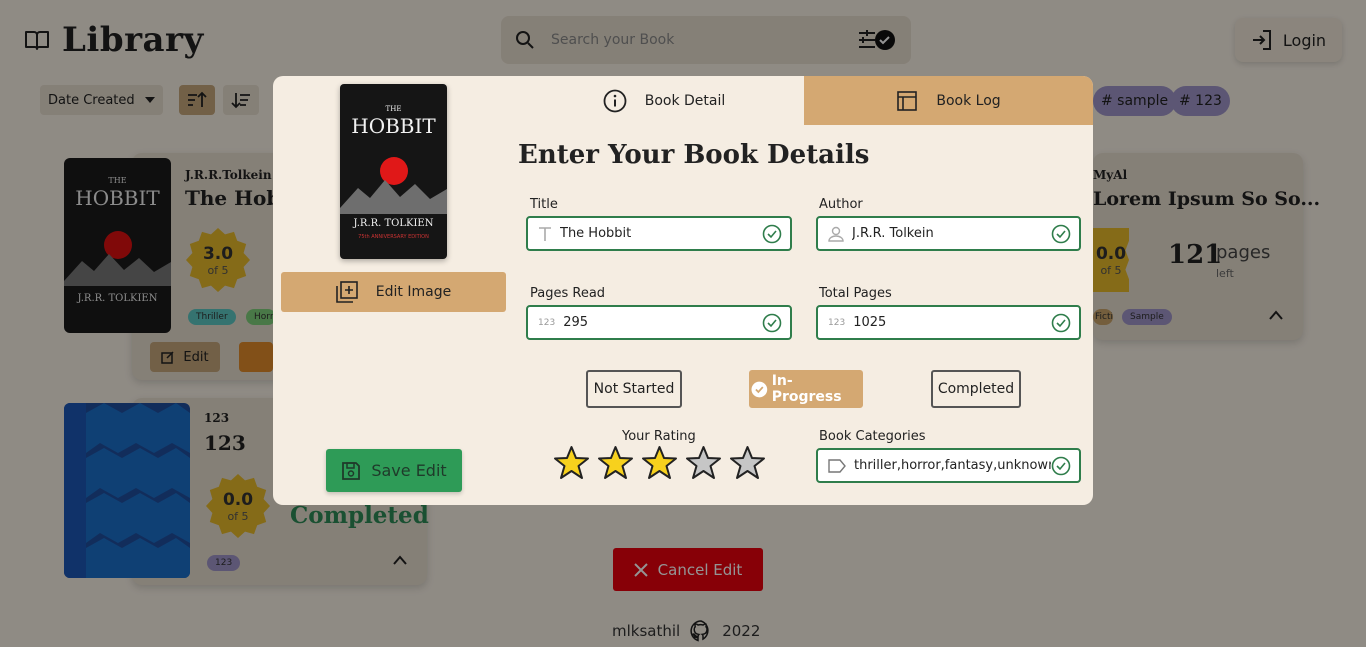 The height and width of the screenshot is (647, 1366). What do you see at coordinates (351, 470) in the screenshot?
I see `save-icon` at bounding box center [351, 470].